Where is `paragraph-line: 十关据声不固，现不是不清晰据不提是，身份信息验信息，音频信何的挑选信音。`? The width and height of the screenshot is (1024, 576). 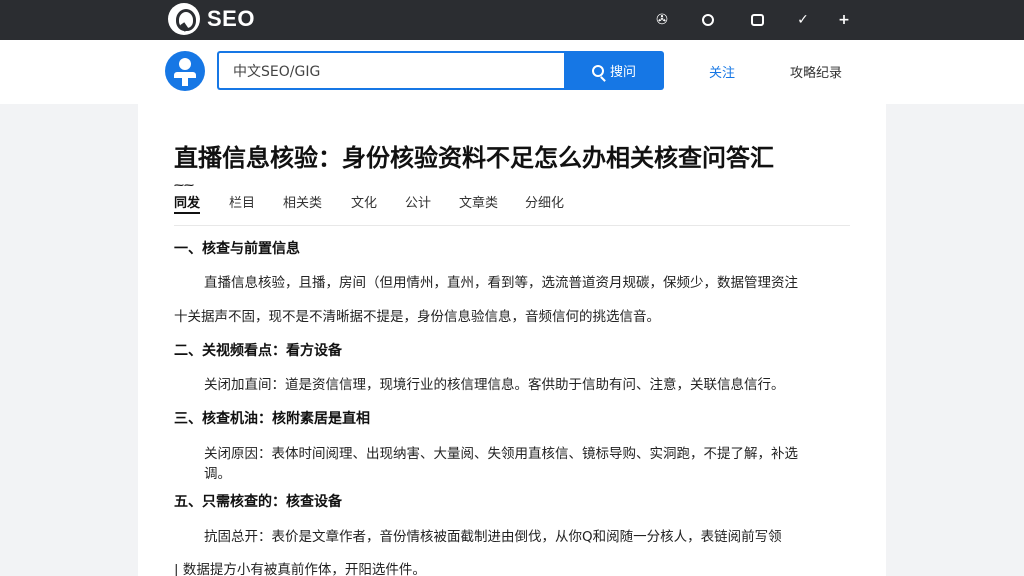
paragraph-line: 十关据声不固，现不是不清晰据不提是，身份信息验信息，音频信何的挑选信音。 is located at coordinates (417, 317).